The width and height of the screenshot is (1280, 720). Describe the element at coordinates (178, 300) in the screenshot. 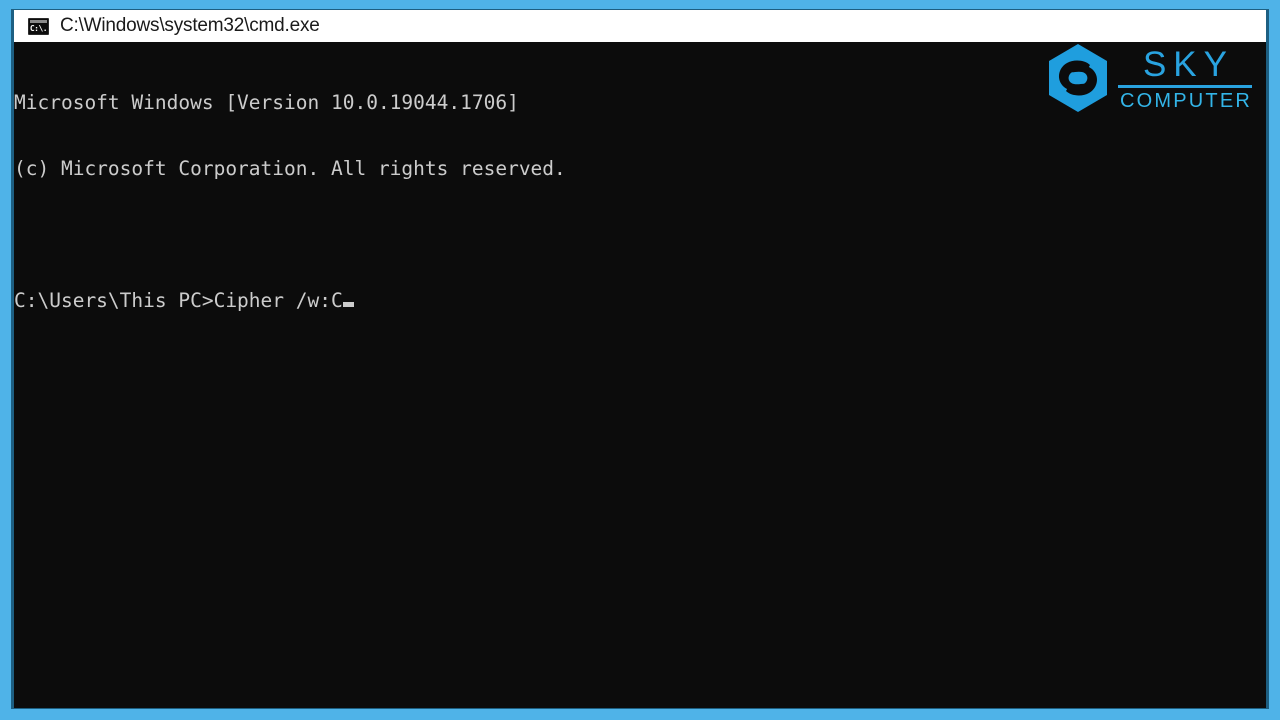

I see `console-command-text: C:\Users\This PC>Cipher /w:C` at that location.